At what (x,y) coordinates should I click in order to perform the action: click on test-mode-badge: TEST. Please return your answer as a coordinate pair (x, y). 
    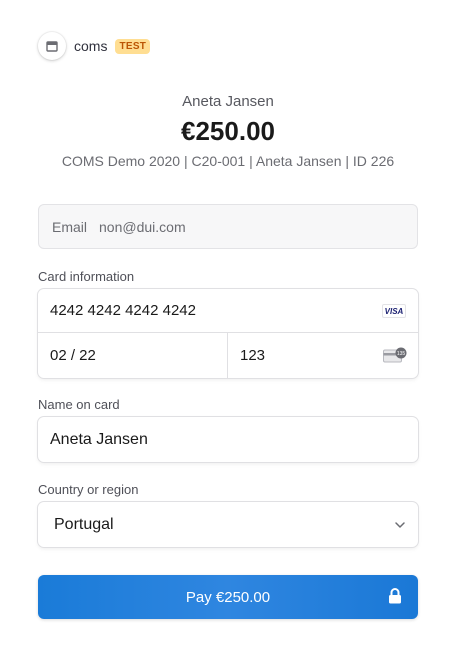
    Looking at the image, I should click on (133, 46).